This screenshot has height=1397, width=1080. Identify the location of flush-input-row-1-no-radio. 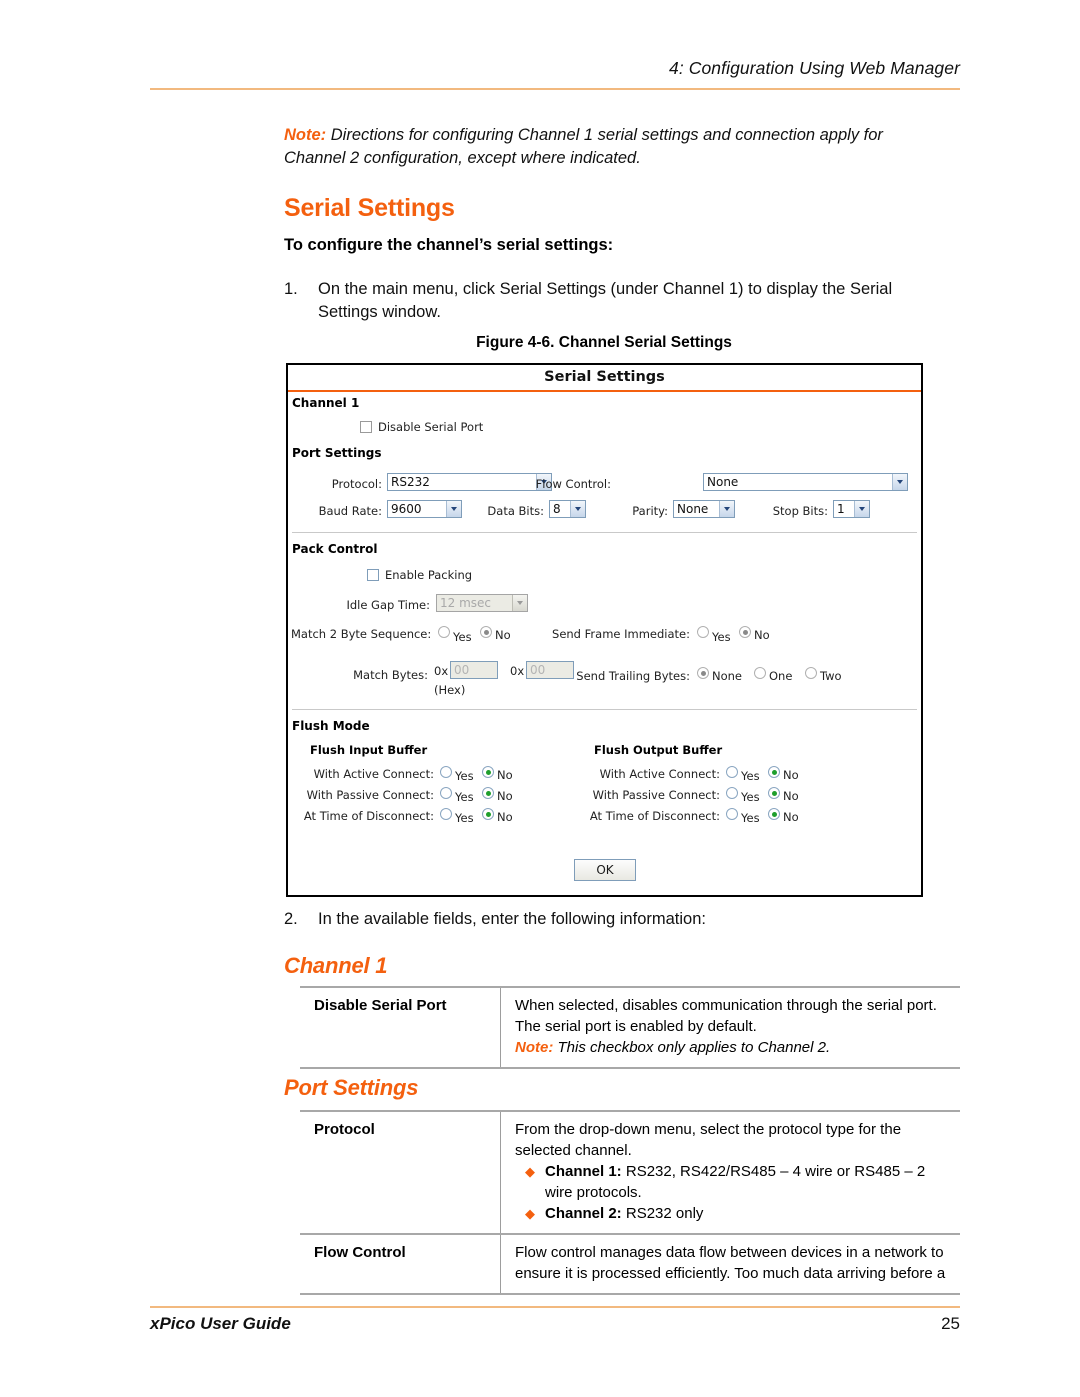
(488, 793).